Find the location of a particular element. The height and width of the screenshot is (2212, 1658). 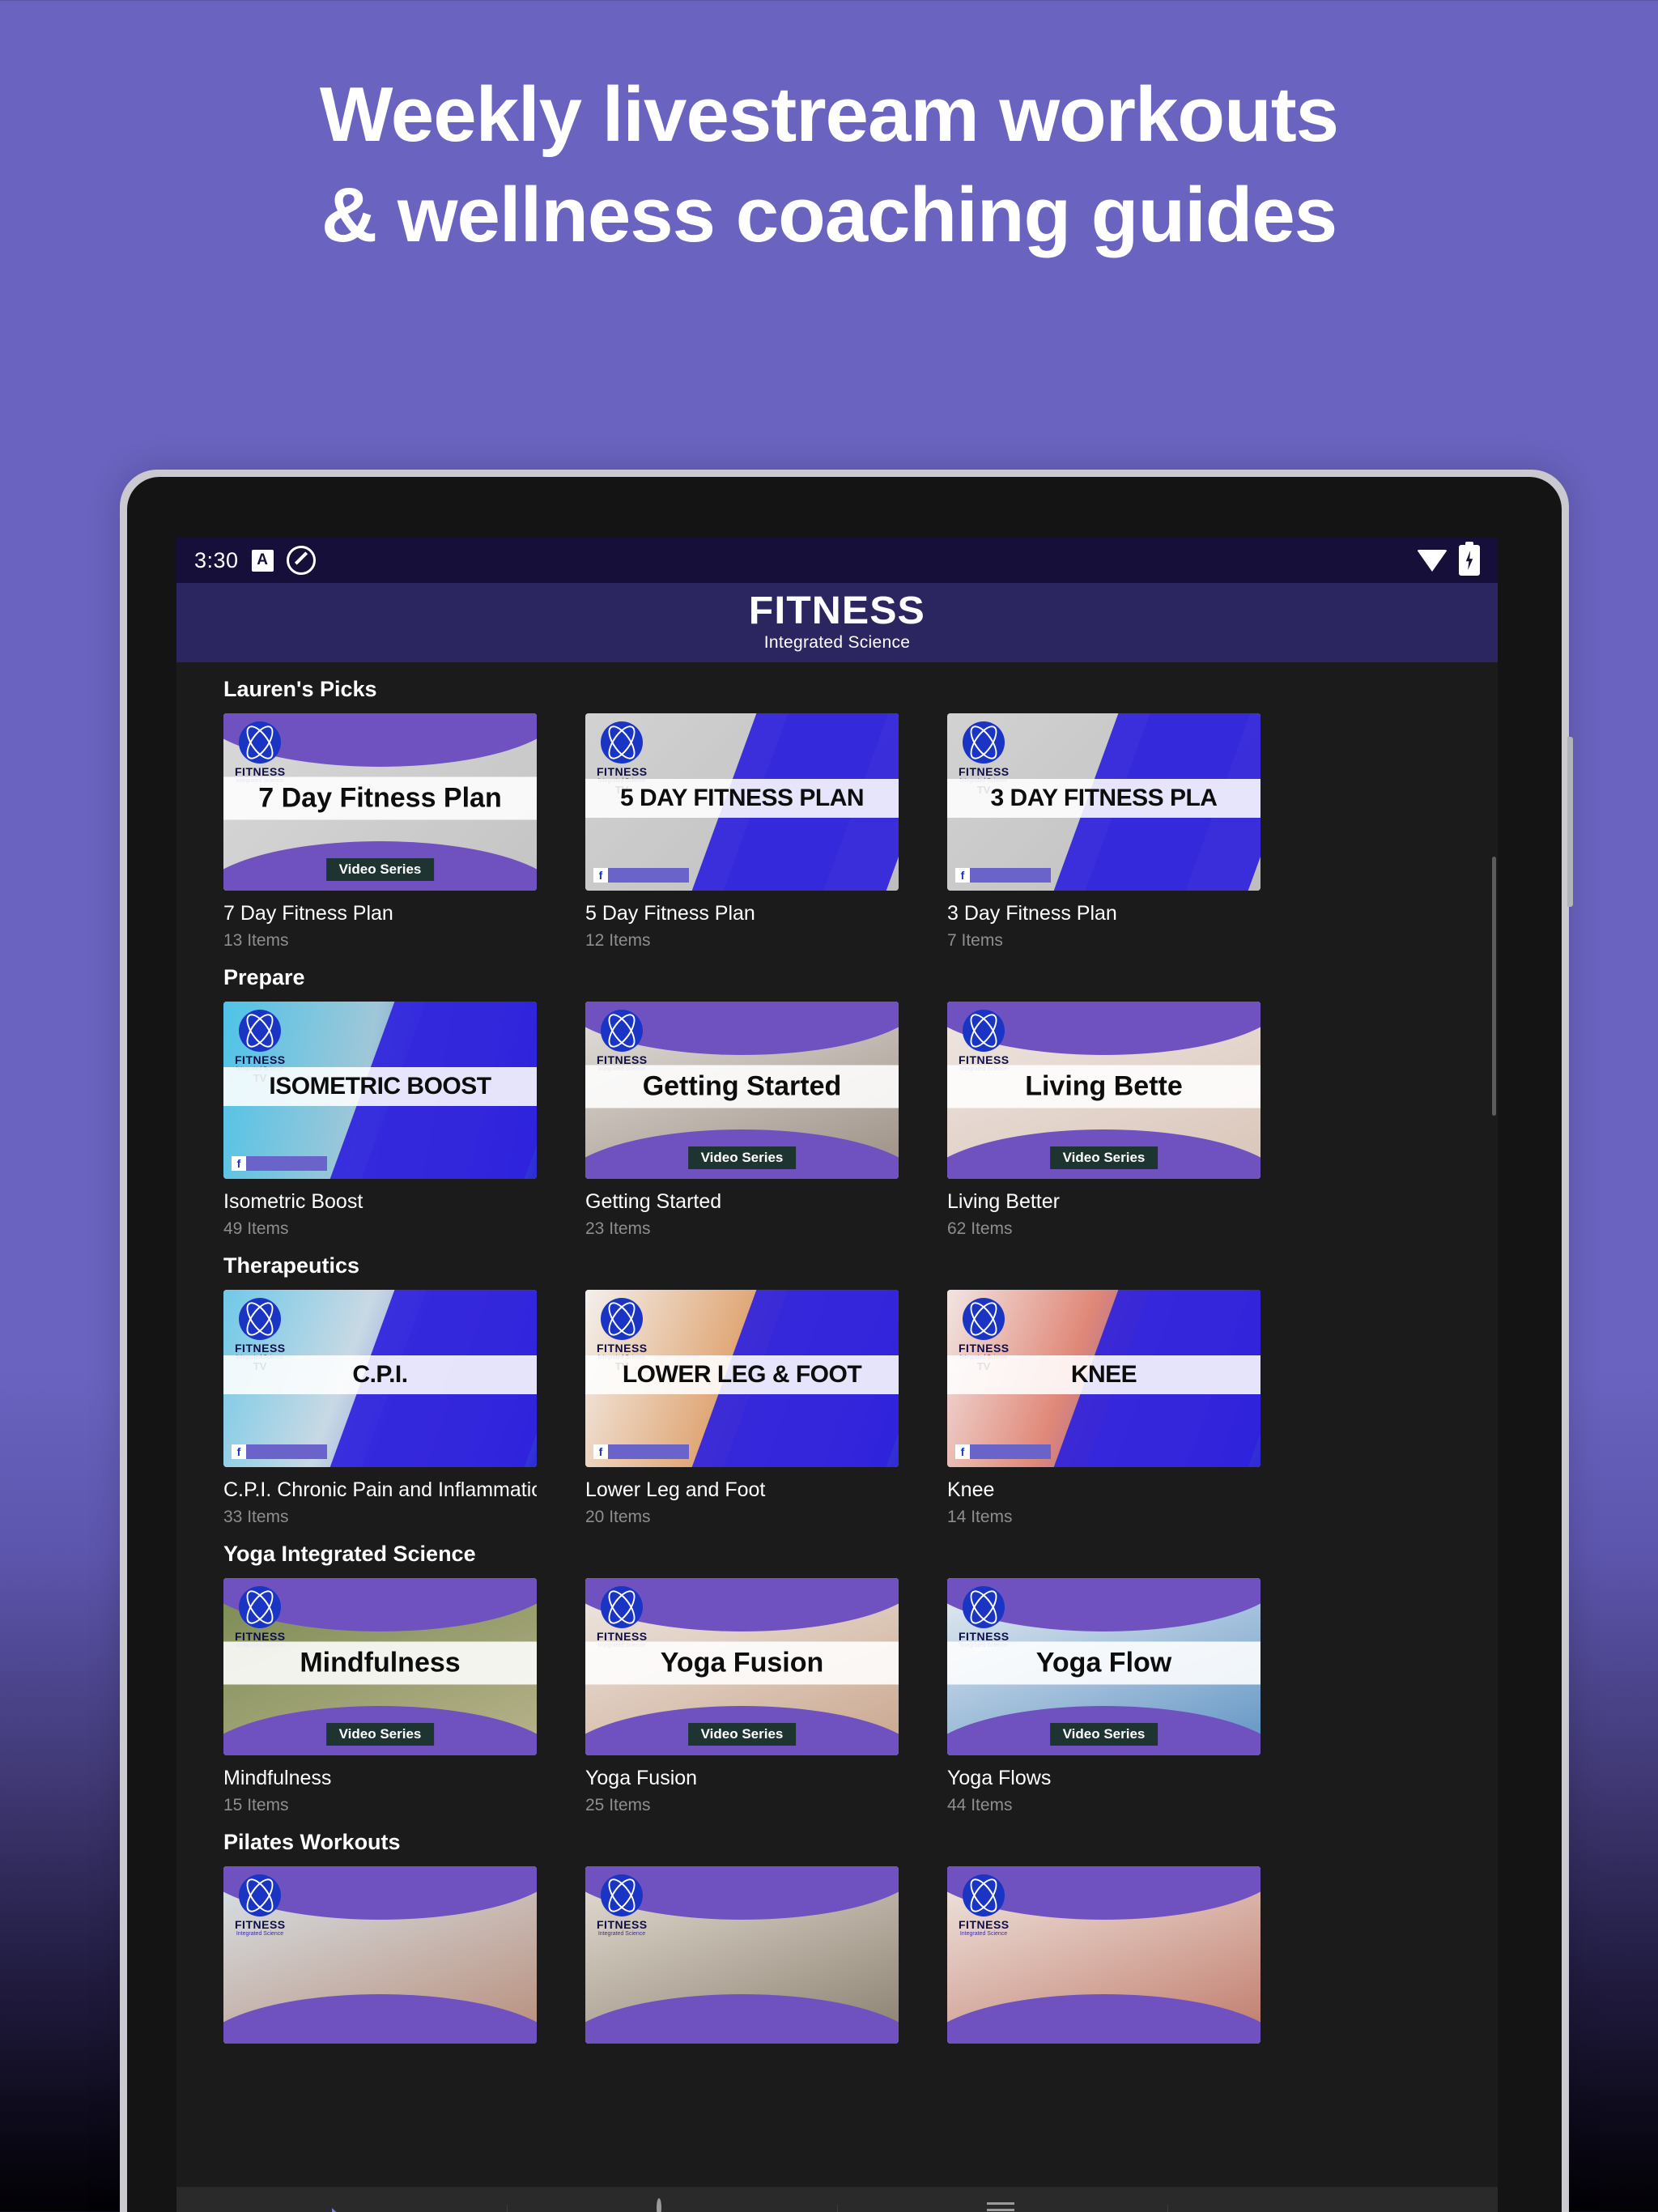

power-button is located at coordinates (1570, 822).